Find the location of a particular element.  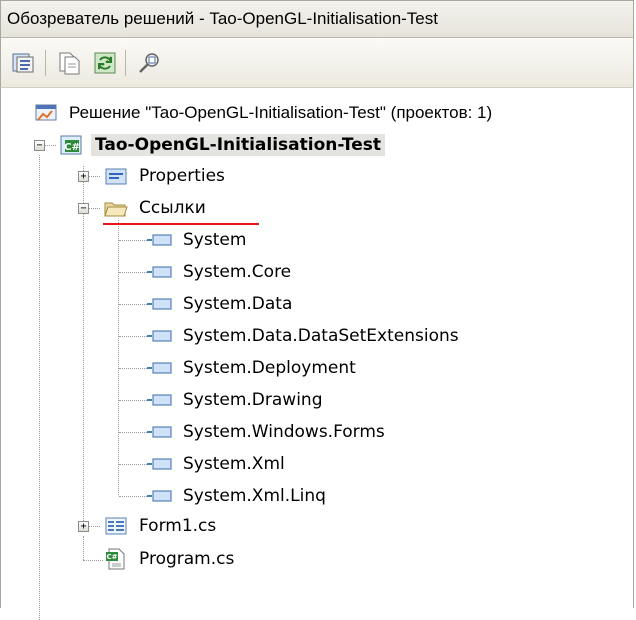

csharp-project-icon: C# is located at coordinates (72, 145).